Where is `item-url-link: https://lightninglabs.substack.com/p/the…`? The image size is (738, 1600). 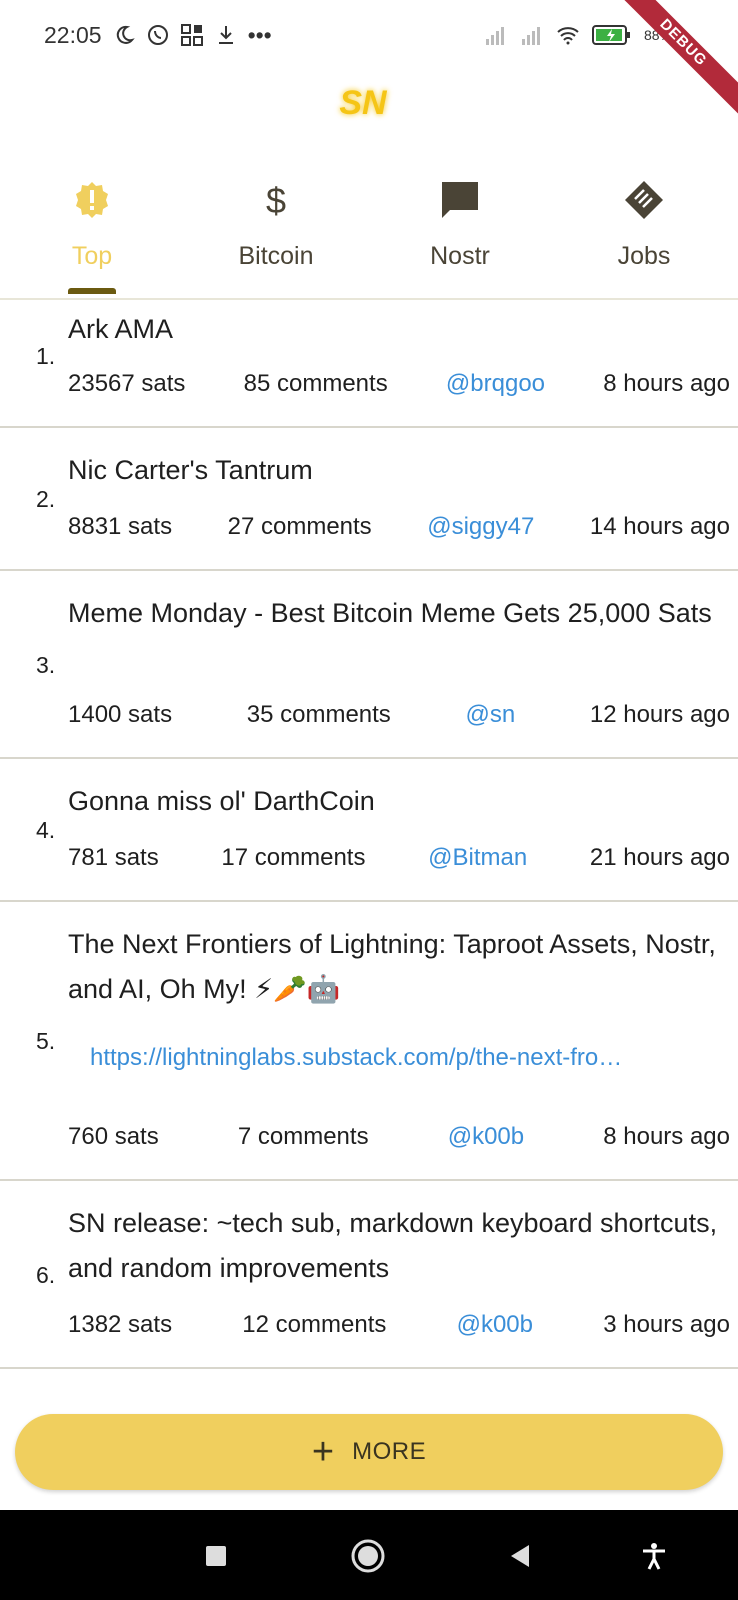 item-url-link: https://lightninglabs.substack.com/p/the… is located at coordinates (399, 1058).